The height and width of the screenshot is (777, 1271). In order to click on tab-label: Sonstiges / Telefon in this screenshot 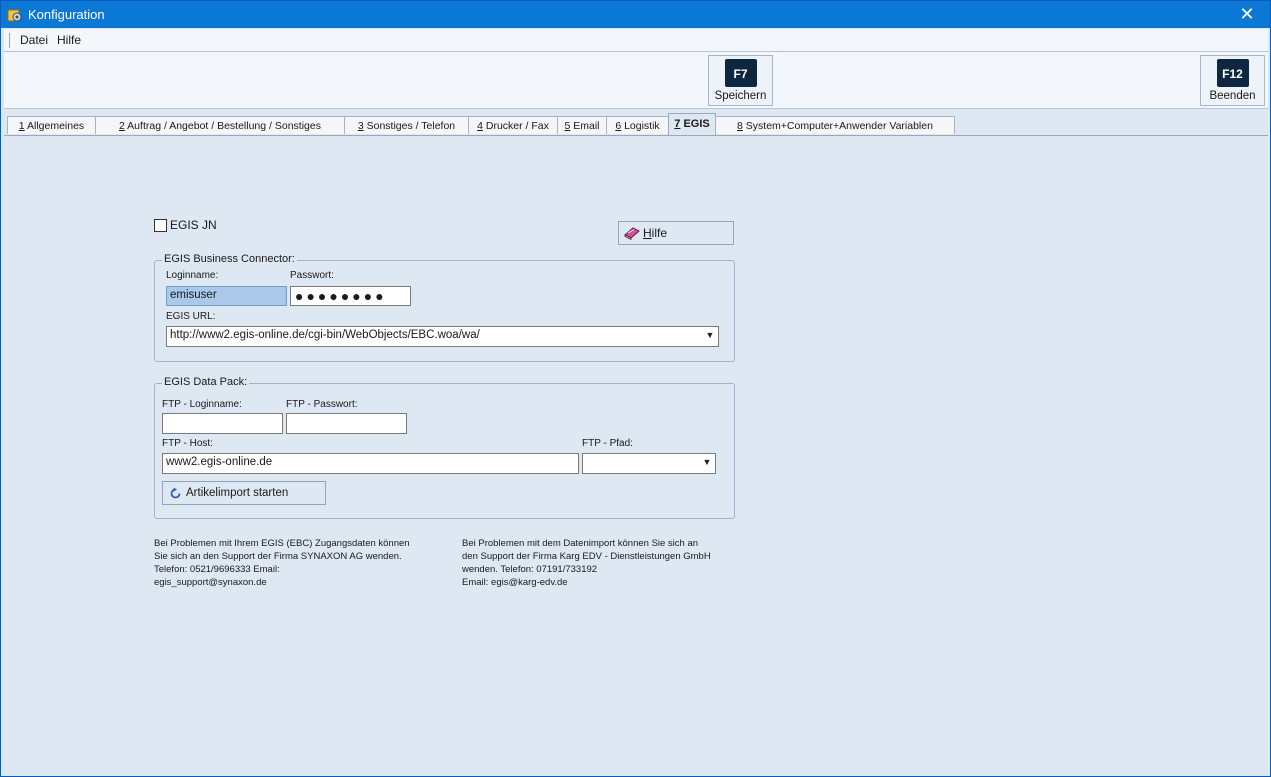, I will do `click(409, 126)`.